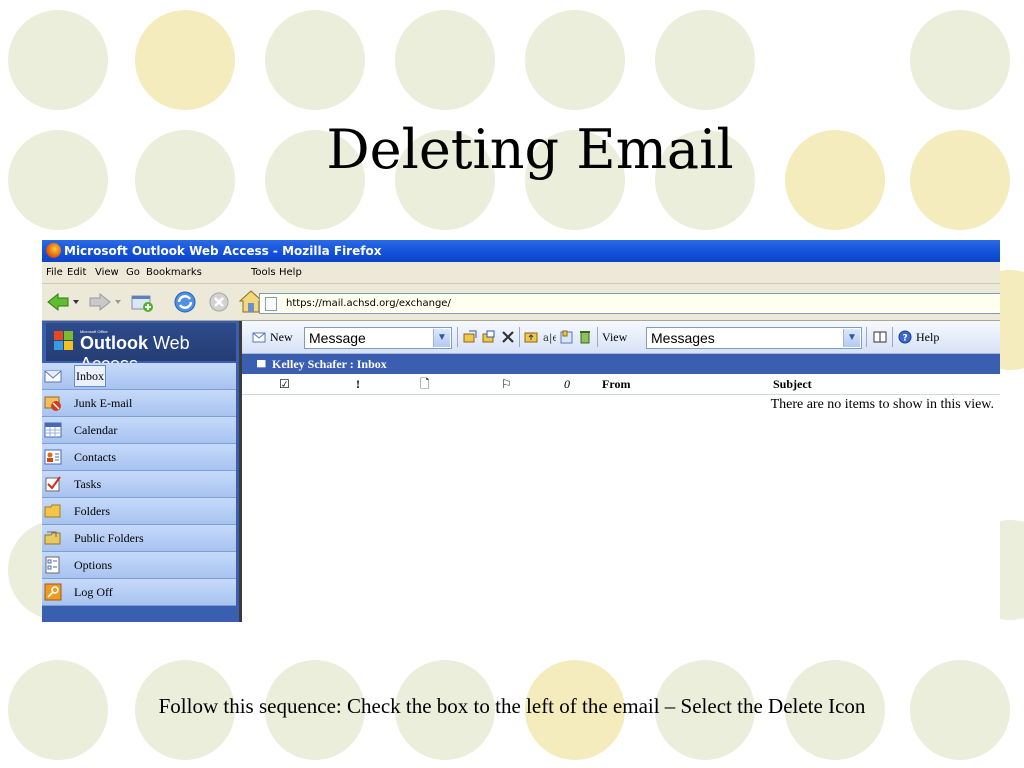 The image size is (1024, 768). I want to click on log-off-icon, so click(53, 592).